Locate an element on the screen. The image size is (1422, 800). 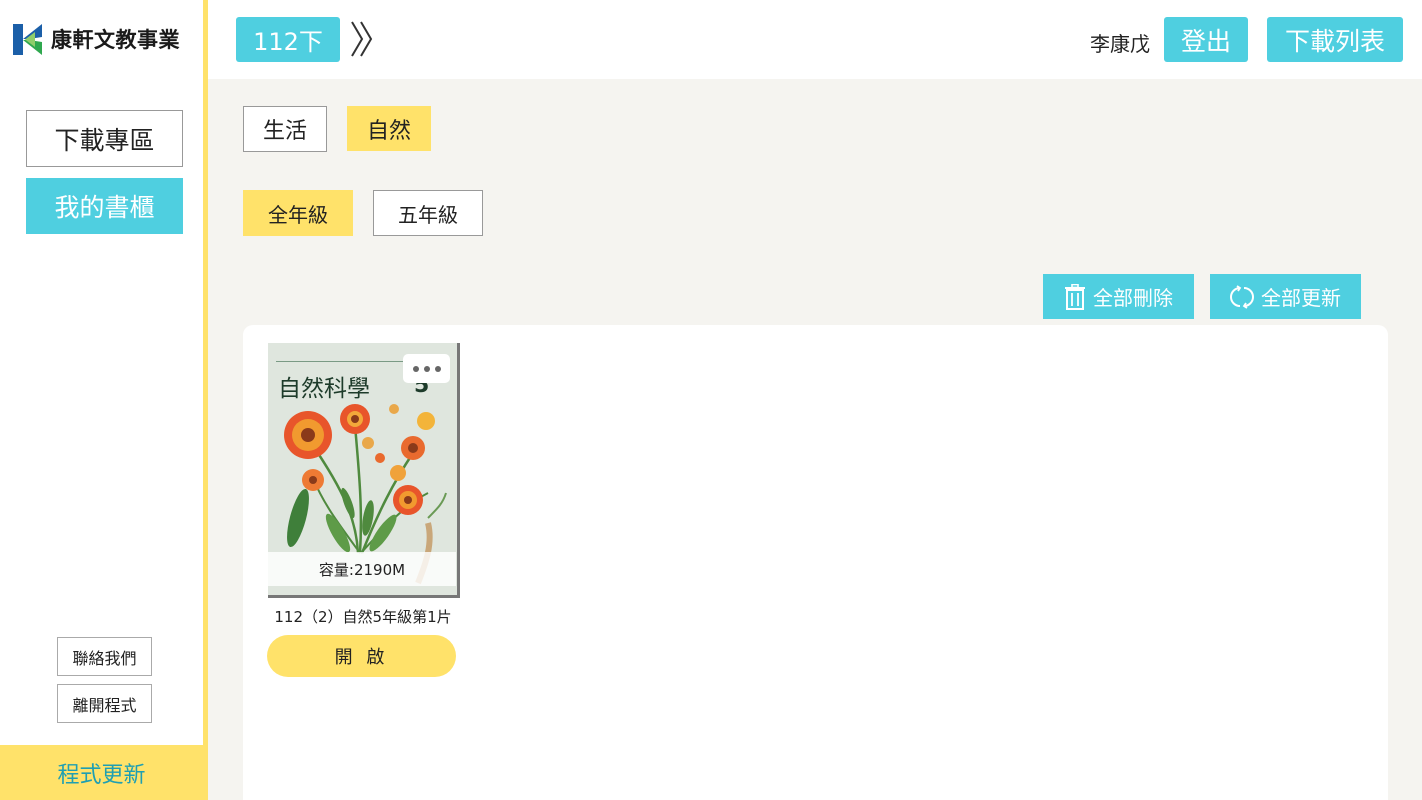
company-logo: 康軒文教事業 is located at coordinates (96, 39).